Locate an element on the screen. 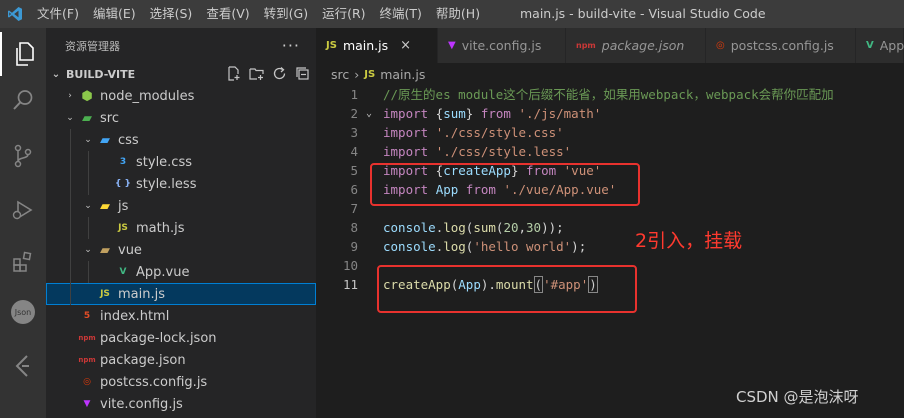 Image resolution: width=904 pixels, height=418 pixels. menu-item: 编辑(E) is located at coordinates (114, 14).